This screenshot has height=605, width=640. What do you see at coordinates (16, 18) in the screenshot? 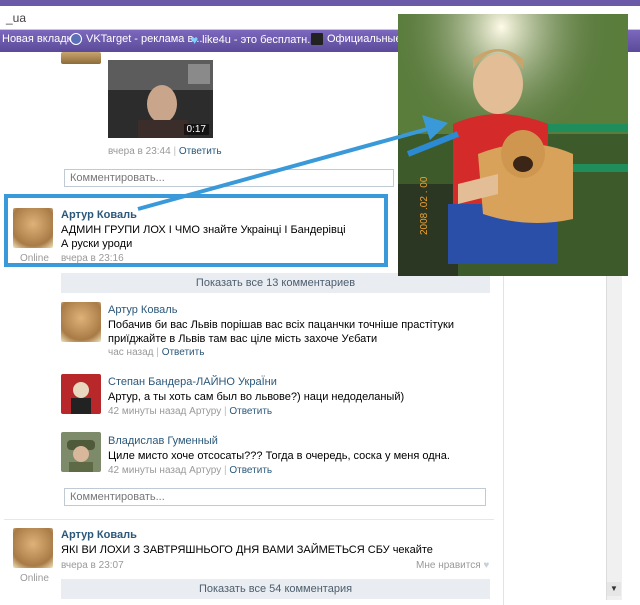
I see `address-text: _ua` at bounding box center [16, 18].